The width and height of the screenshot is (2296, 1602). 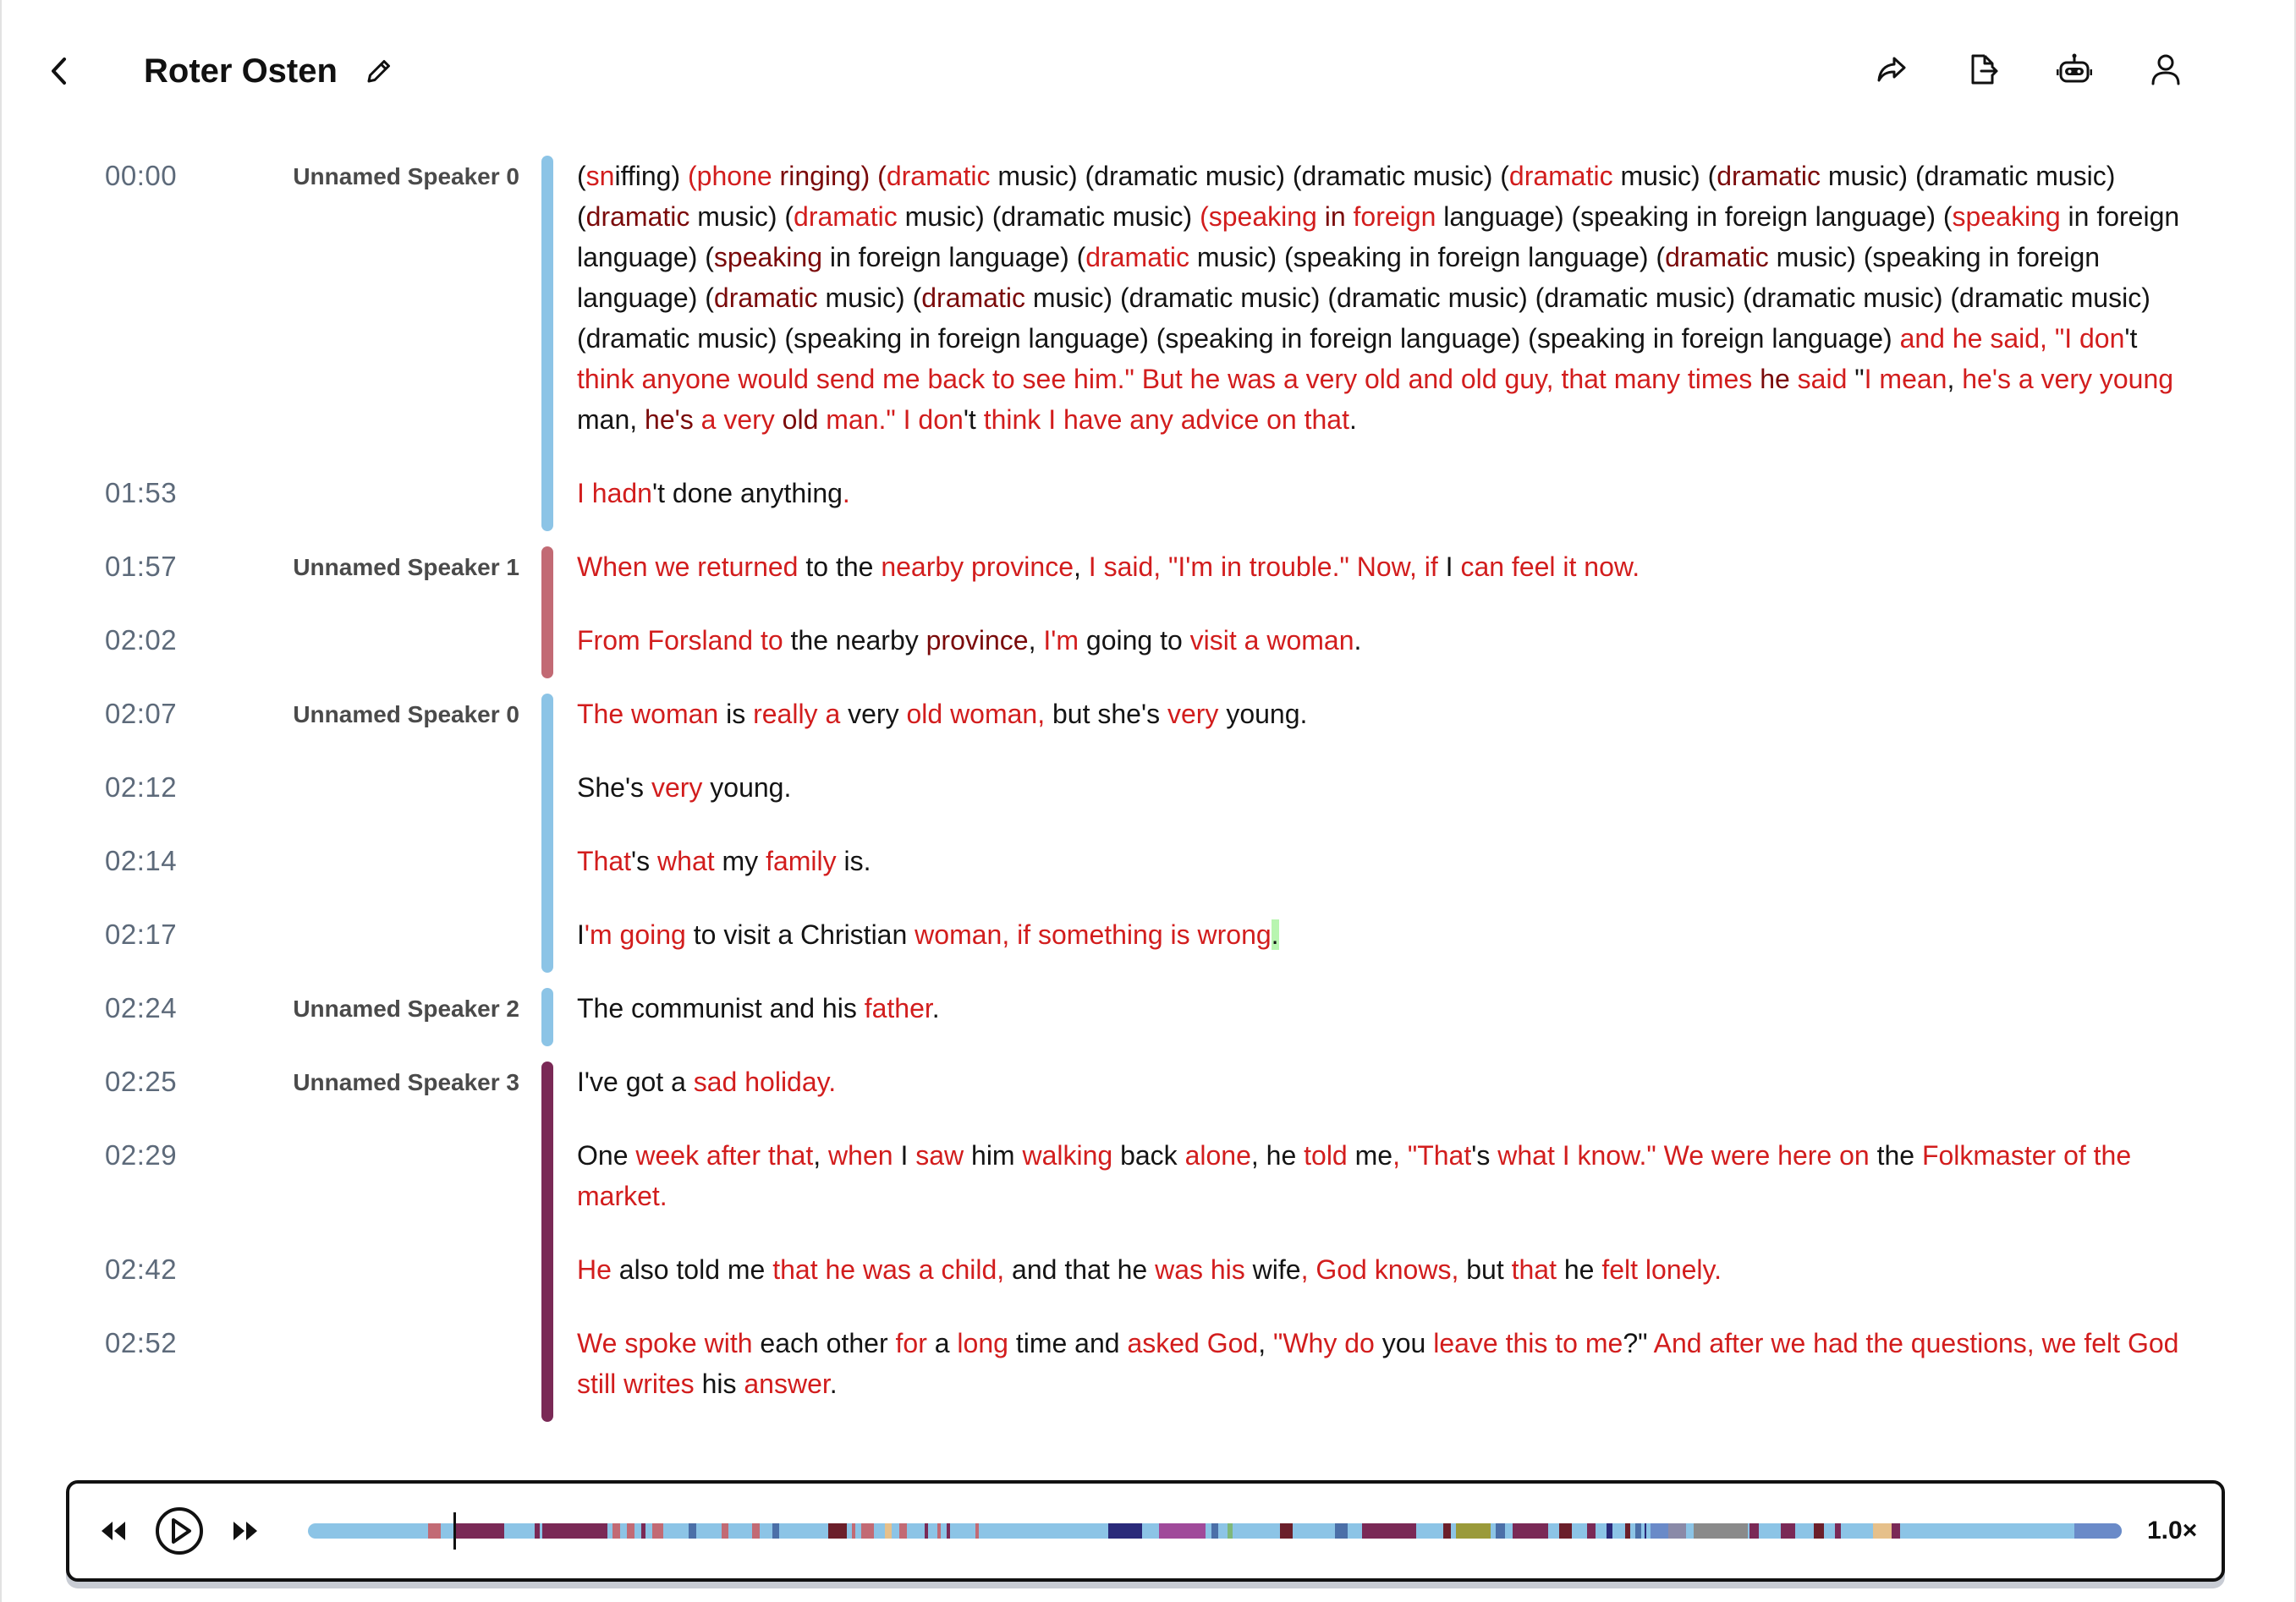 I want to click on transcript-word: , God knows,, so click(x=1380, y=1269).